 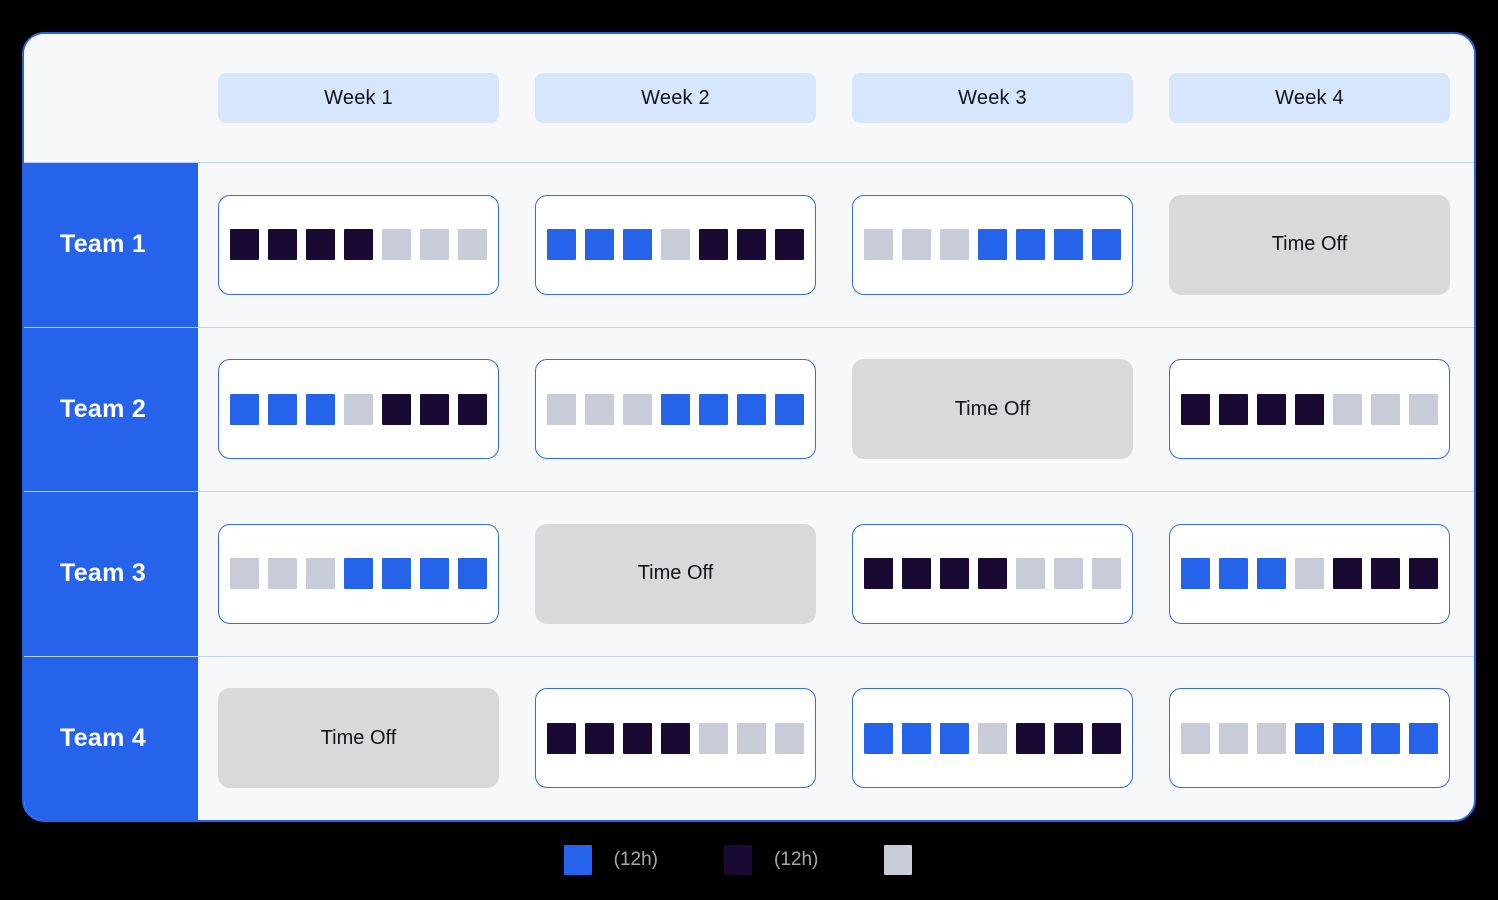 What do you see at coordinates (111, 409) in the screenshot?
I see `team-label-2: Team 2` at bounding box center [111, 409].